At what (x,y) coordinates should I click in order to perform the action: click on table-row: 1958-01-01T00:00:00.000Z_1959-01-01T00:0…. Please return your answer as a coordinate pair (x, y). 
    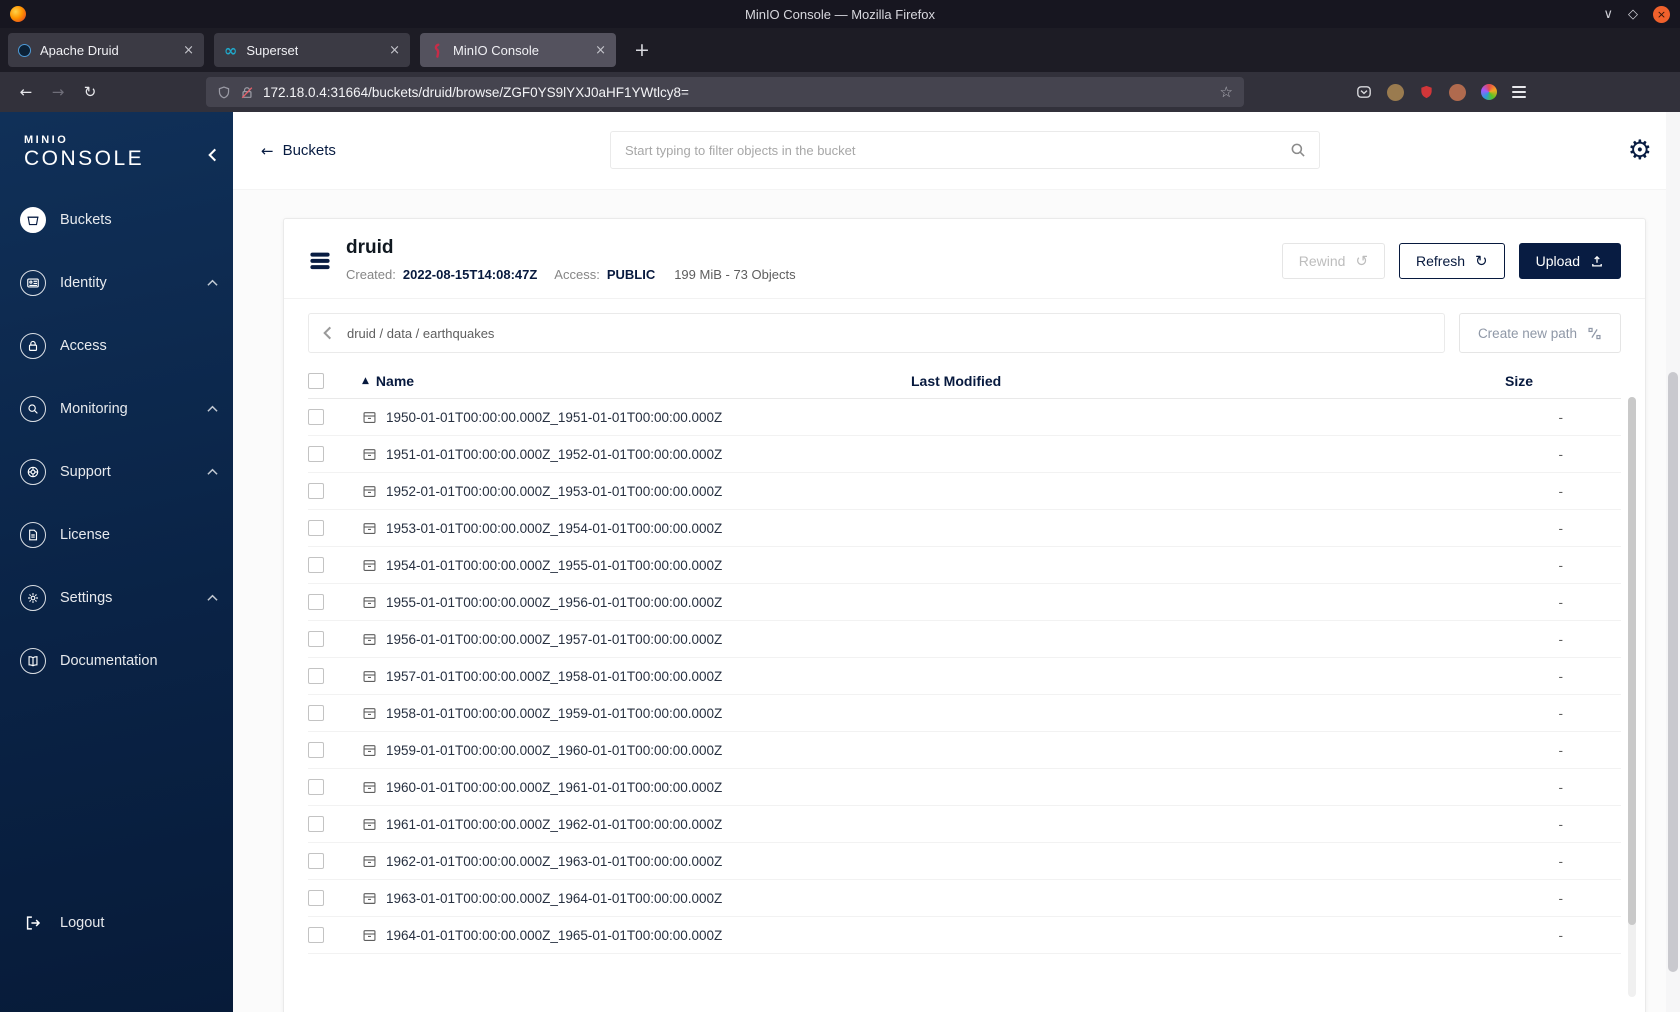
    Looking at the image, I should click on (964, 713).